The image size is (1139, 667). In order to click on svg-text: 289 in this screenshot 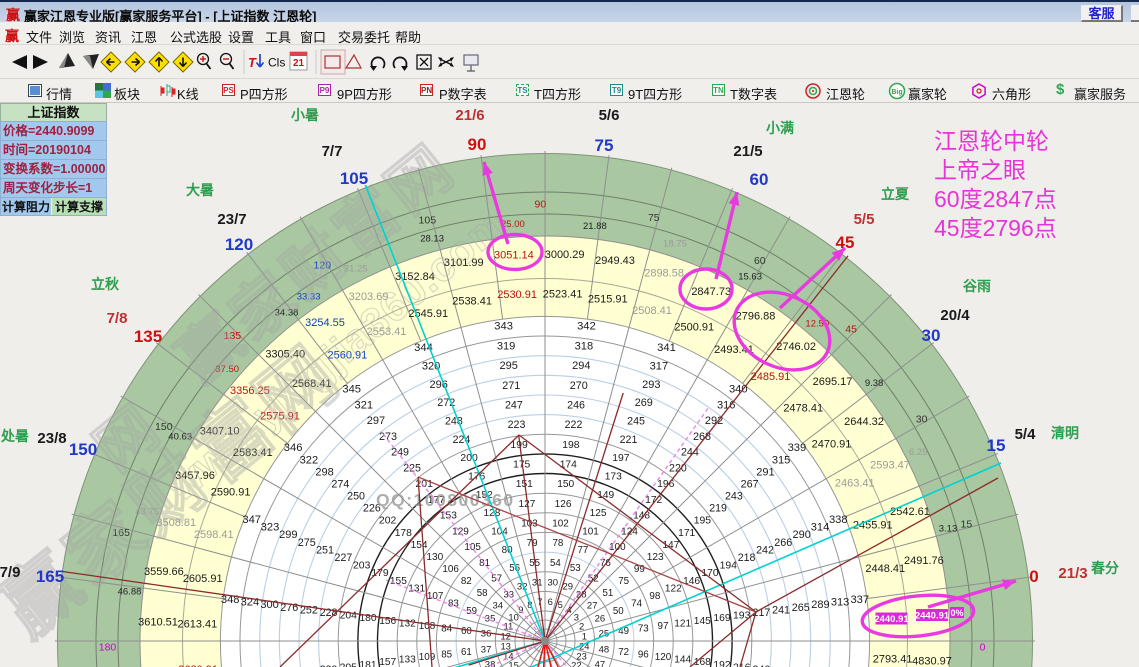, I will do `click(820, 605)`.